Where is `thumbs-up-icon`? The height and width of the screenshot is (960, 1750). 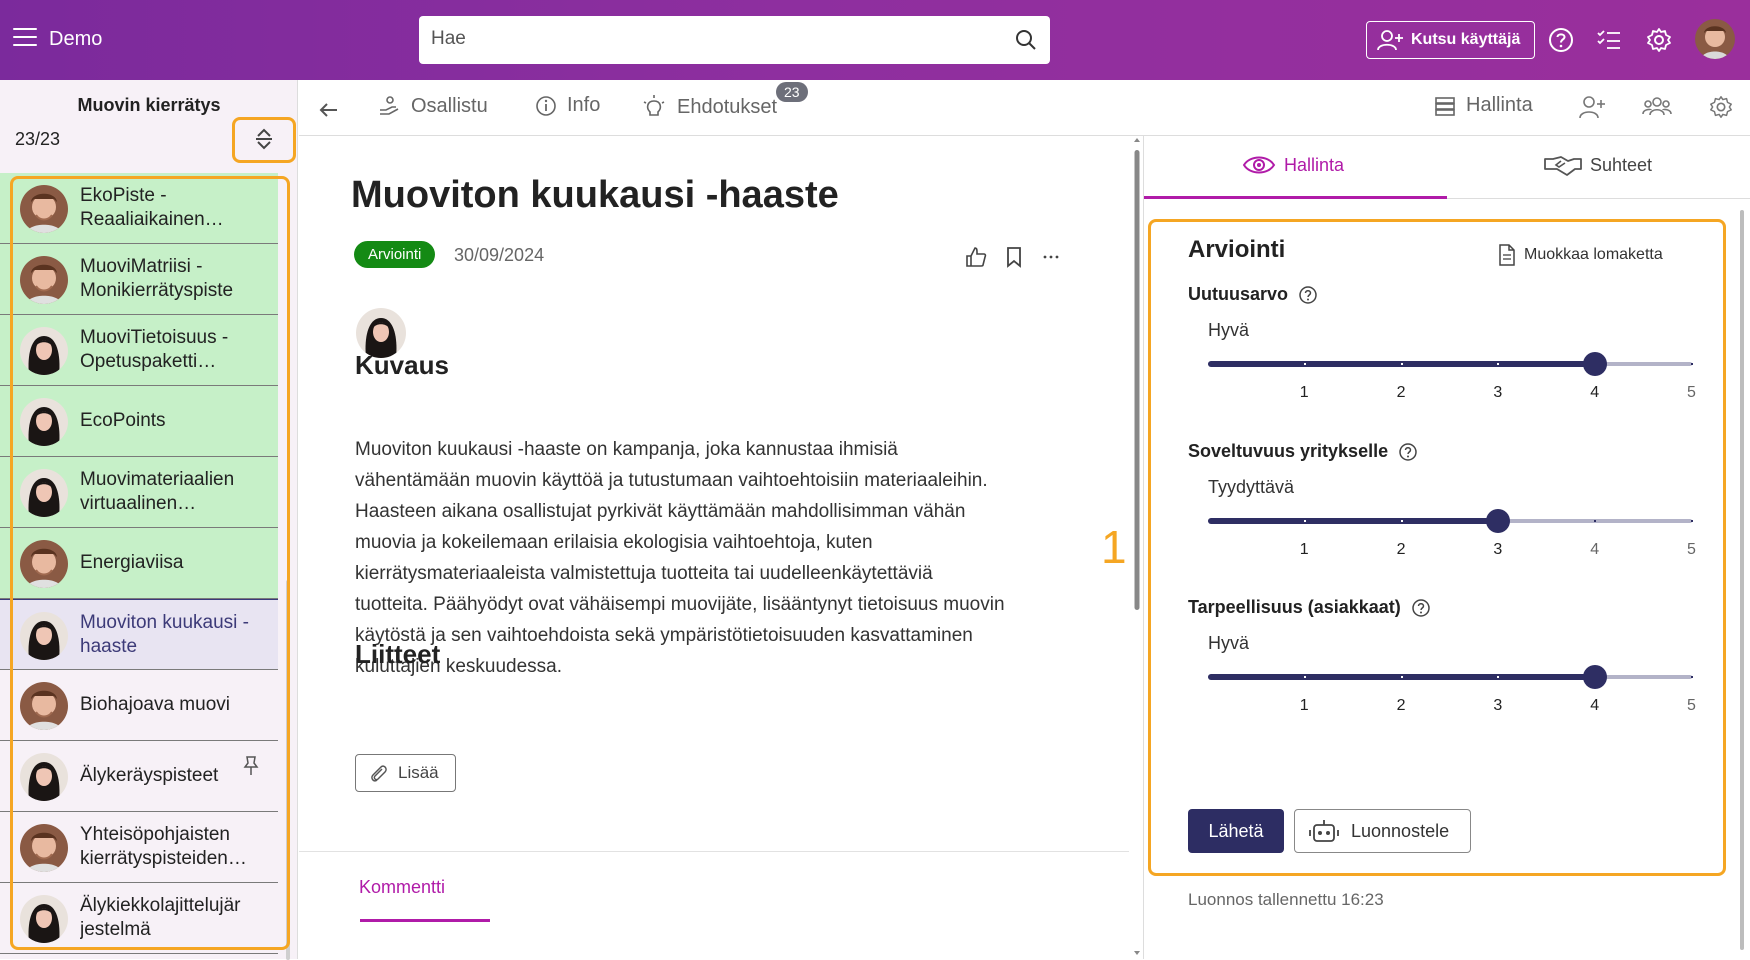
thumbs-up-icon is located at coordinates (976, 257).